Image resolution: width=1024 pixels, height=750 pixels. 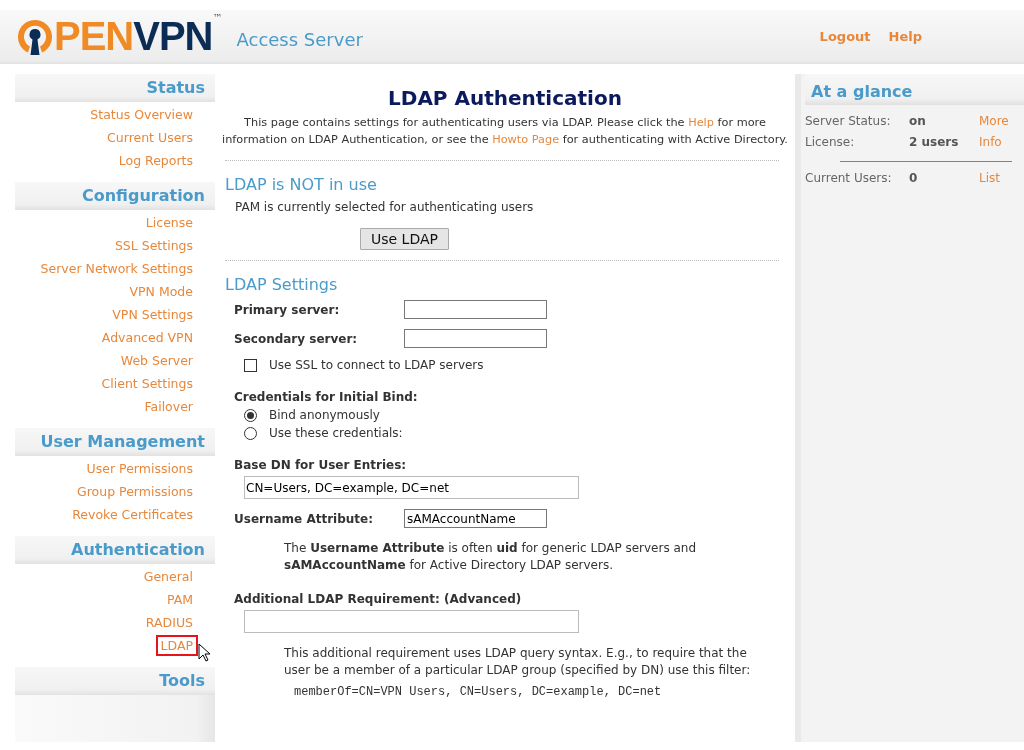 I want to click on field-label: Base DN for User Entries:, so click(x=321, y=465).